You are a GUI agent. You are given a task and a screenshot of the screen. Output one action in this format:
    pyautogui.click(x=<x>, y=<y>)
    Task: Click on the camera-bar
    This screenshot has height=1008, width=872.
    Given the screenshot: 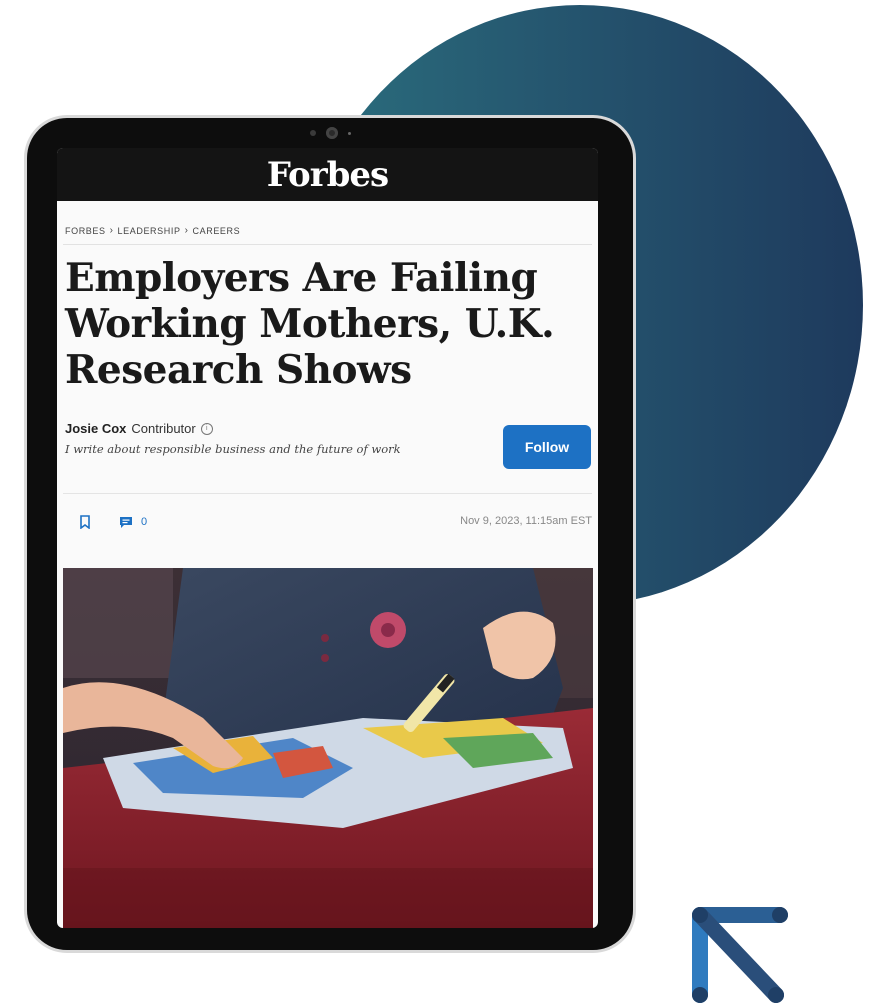 What is the action you would take?
    pyautogui.click(x=330, y=133)
    